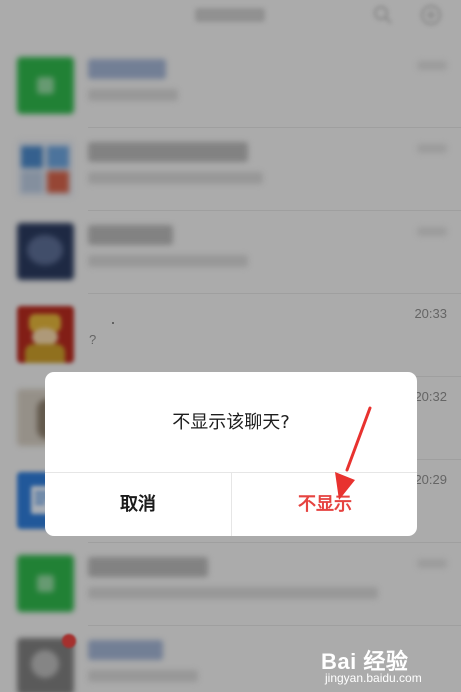 The image size is (461, 692). Describe the element at coordinates (386, 665) in the screenshot. I see `baidu-watermark: Bai 经验 jingyan.baidu.com` at that location.